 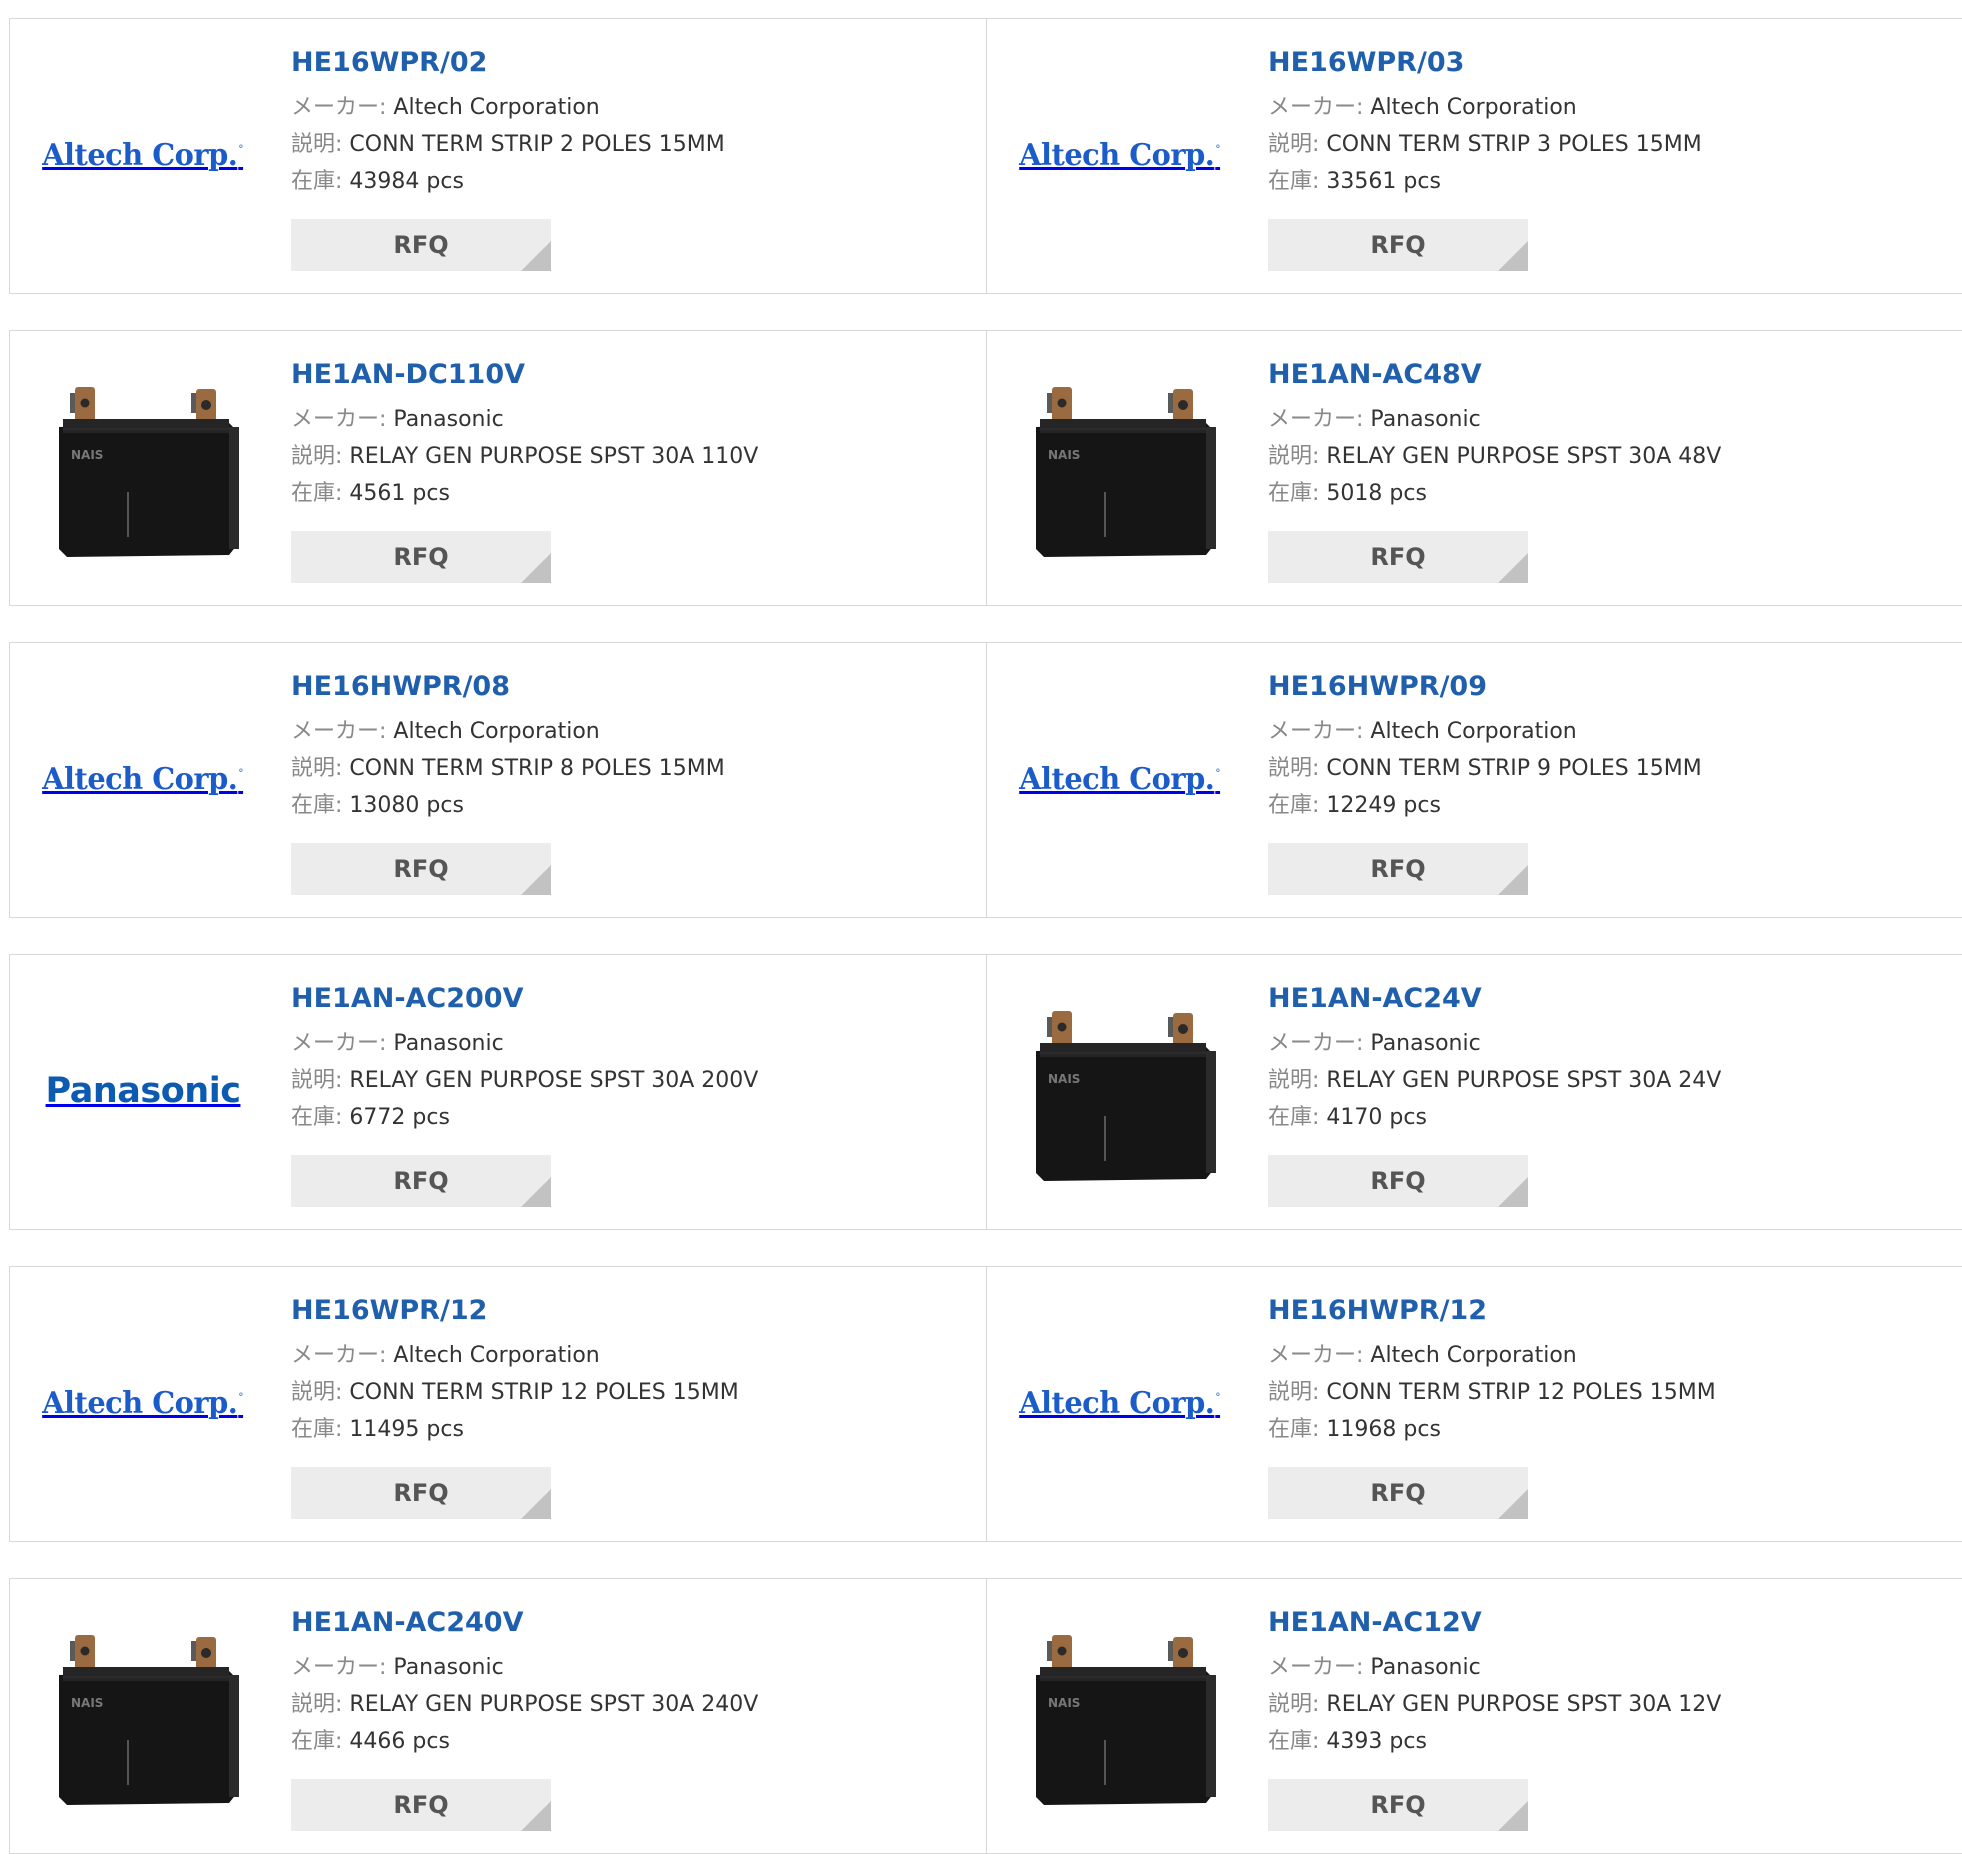 I want to click on maker-value: Altech Corporation, so click(x=1473, y=731).